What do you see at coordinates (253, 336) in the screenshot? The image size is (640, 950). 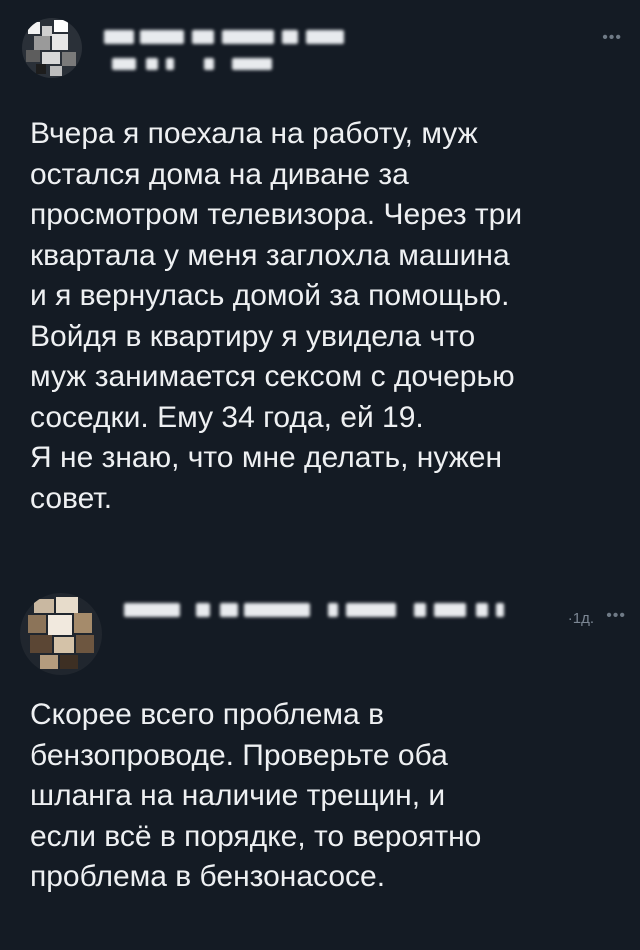 I see `post-text-line: Войдя в квартиру я увидела что` at bounding box center [253, 336].